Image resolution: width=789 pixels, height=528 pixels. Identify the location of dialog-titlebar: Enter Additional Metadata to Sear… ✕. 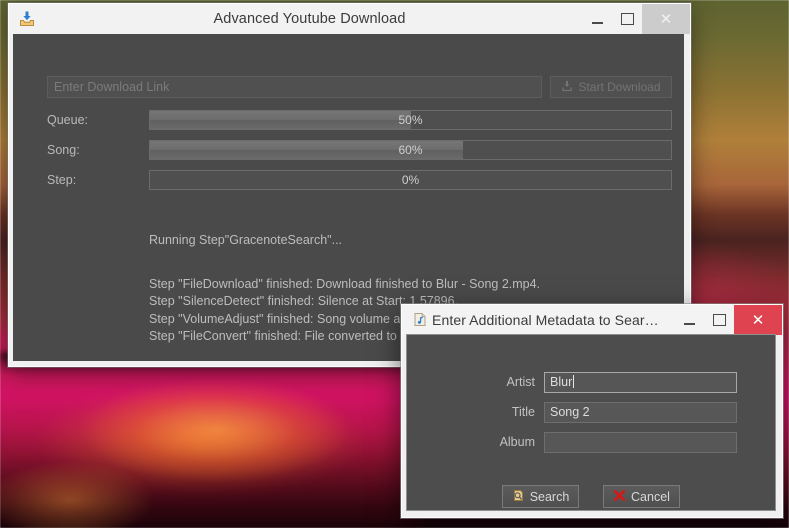
(592, 320).